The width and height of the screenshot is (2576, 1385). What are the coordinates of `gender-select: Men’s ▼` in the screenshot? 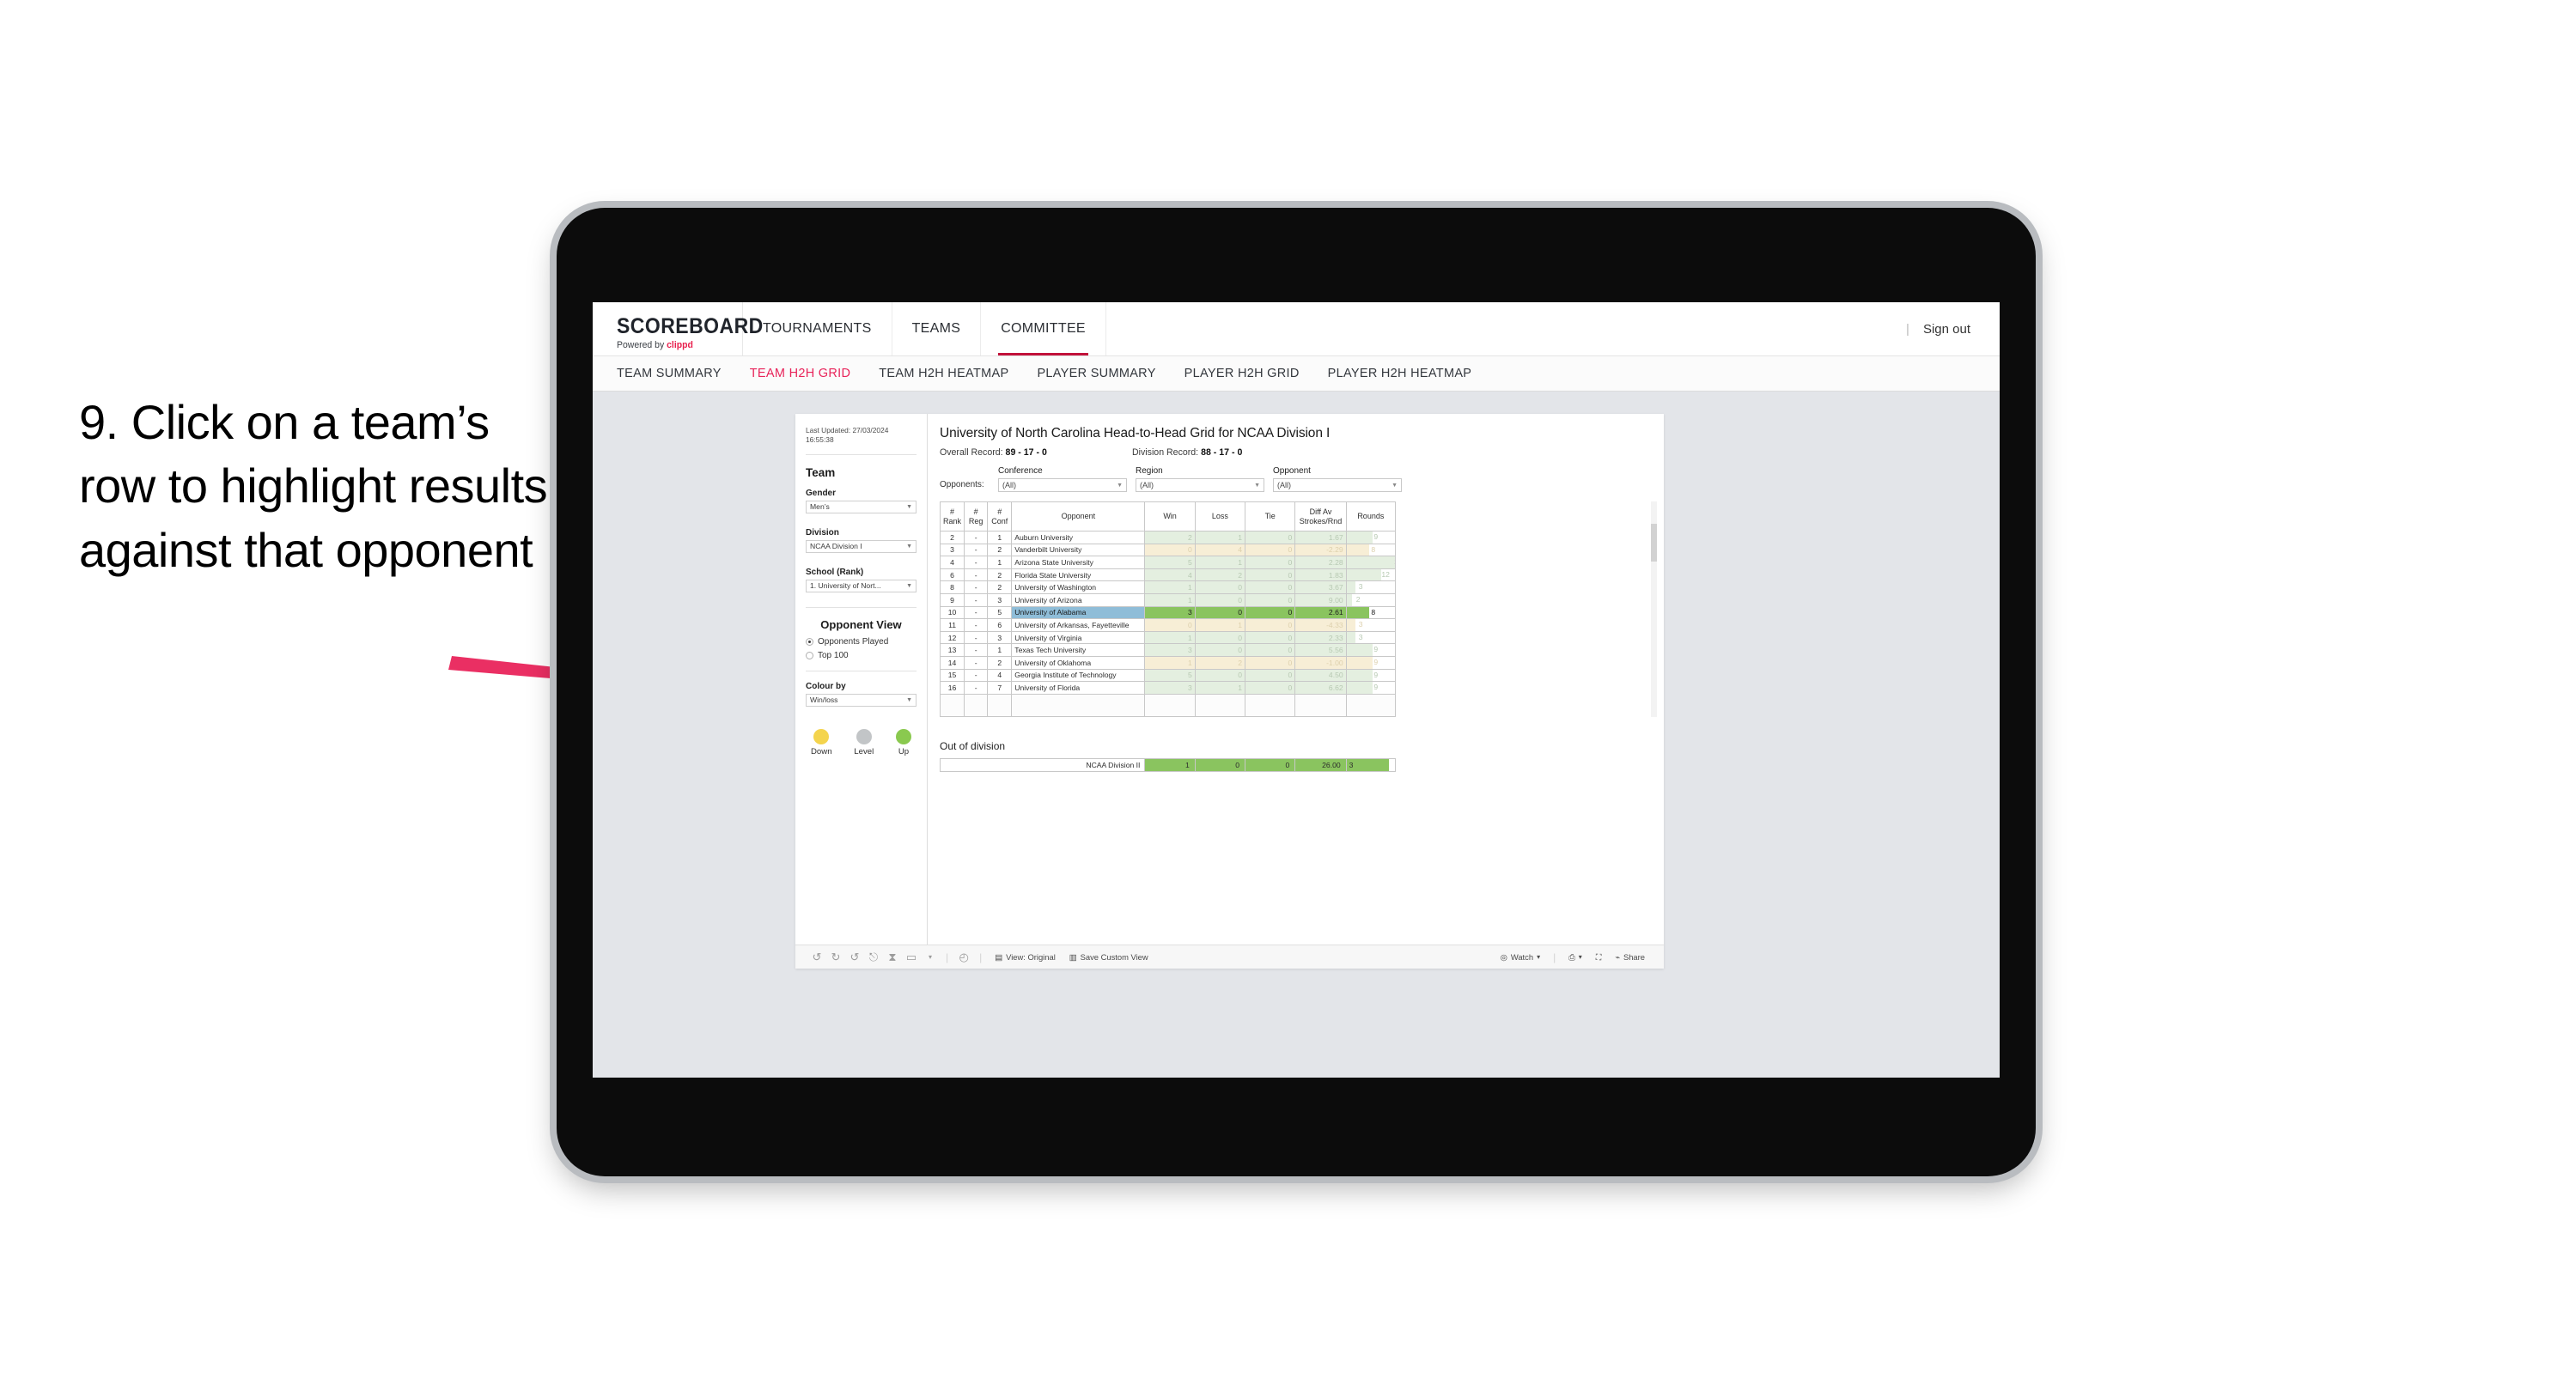 It's located at (861, 506).